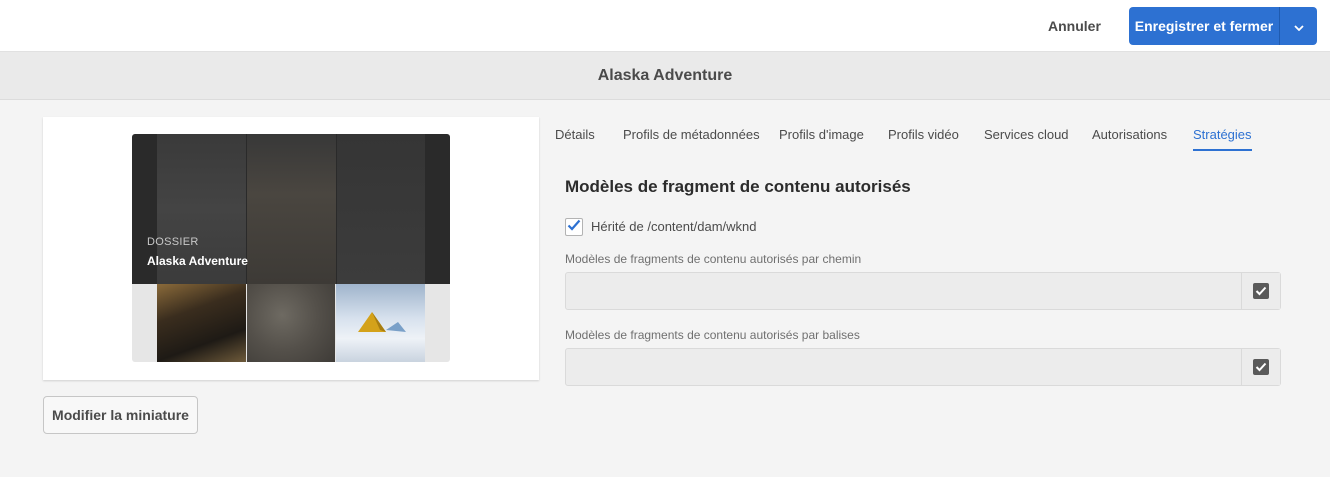  I want to click on save-and-close-button: Enregistrer et fermer, so click(1204, 26).